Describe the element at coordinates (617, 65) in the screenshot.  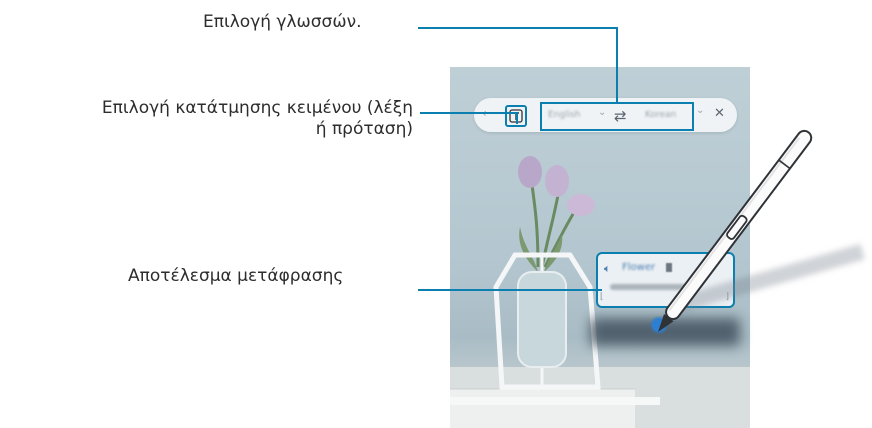
I see `callout-line-language-v` at that location.